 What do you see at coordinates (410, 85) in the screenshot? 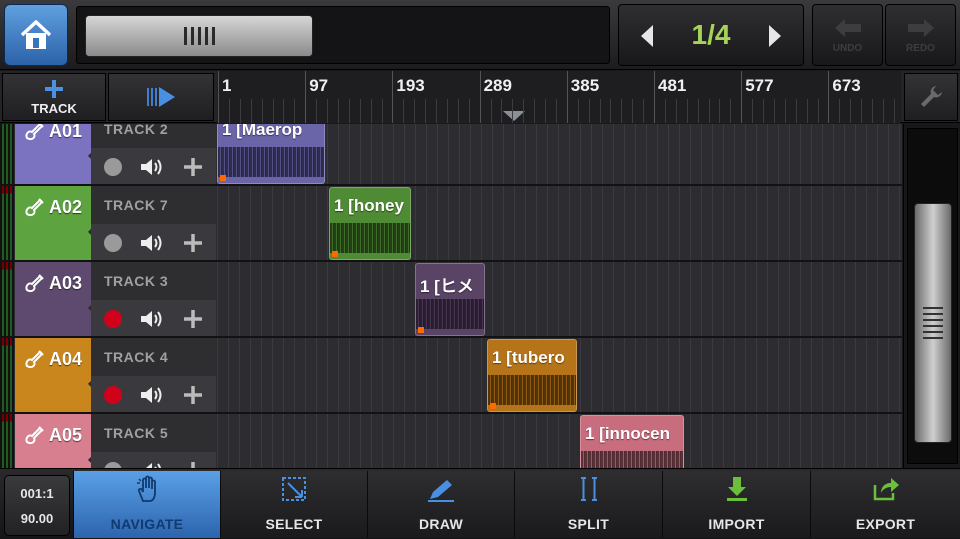
I see `ruler-bar-label: 193` at bounding box center [410, 85].